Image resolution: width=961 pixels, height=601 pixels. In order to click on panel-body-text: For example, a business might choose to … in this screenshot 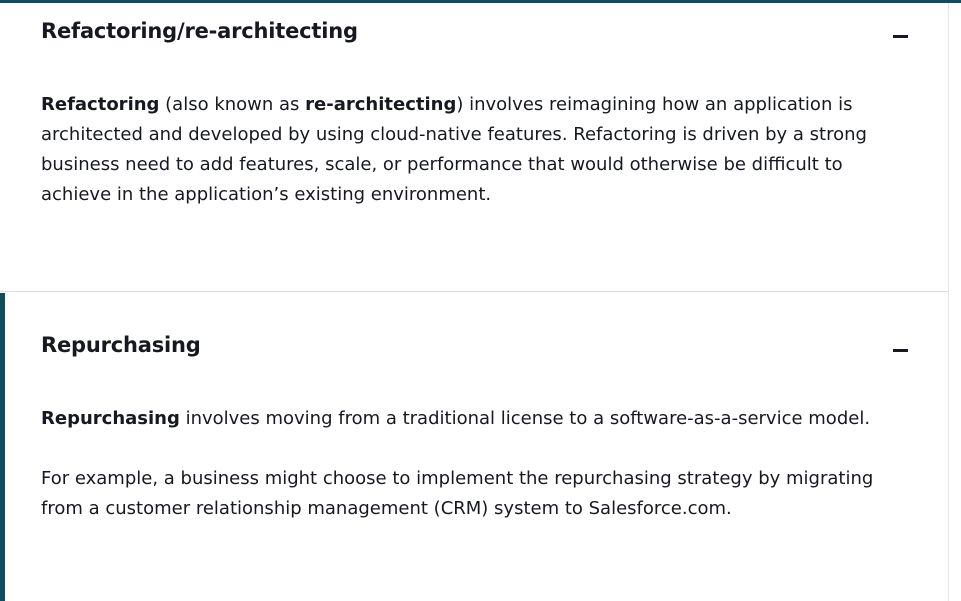, I will do `click(457, 493)`.